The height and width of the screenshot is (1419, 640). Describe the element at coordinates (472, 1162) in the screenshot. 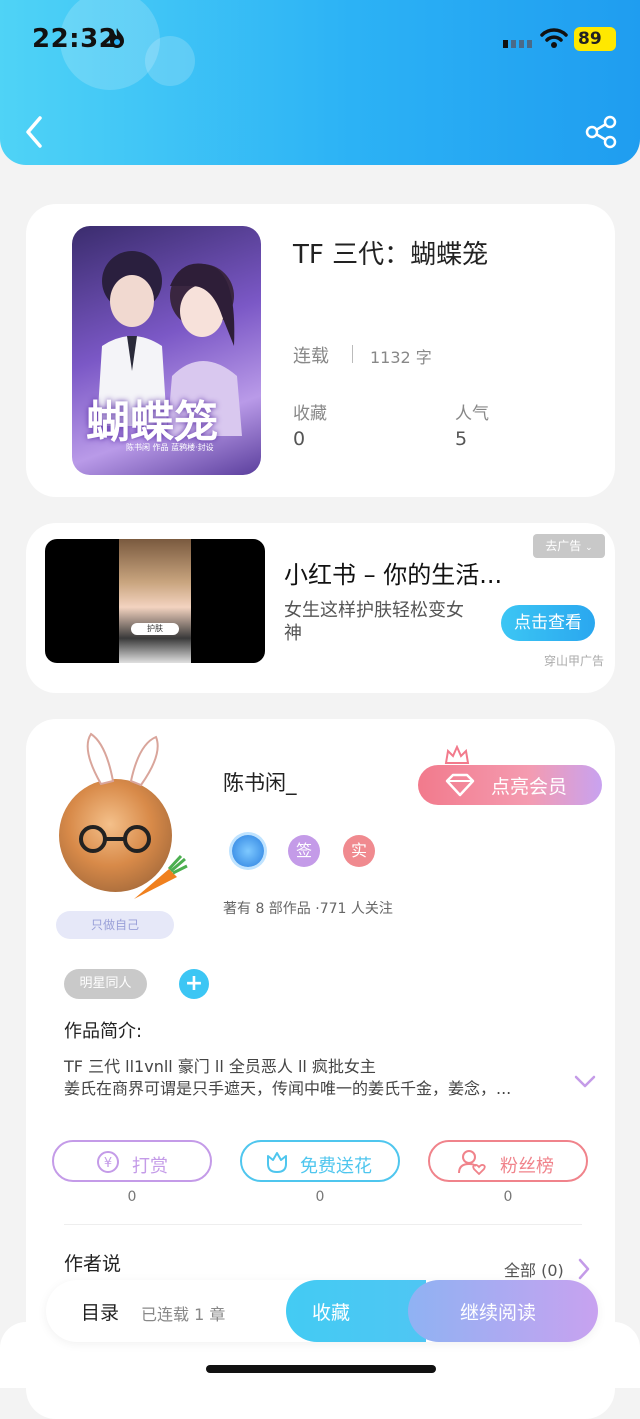

I see `user-heart-icon` at that location.